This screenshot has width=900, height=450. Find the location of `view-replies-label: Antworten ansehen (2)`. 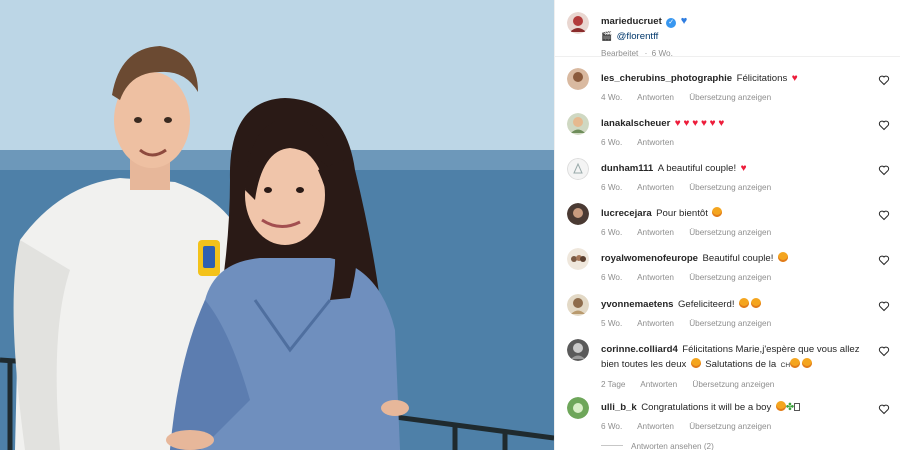

view-replies-label: Antworten ansehen (2) is located at coordinates (672, 446).